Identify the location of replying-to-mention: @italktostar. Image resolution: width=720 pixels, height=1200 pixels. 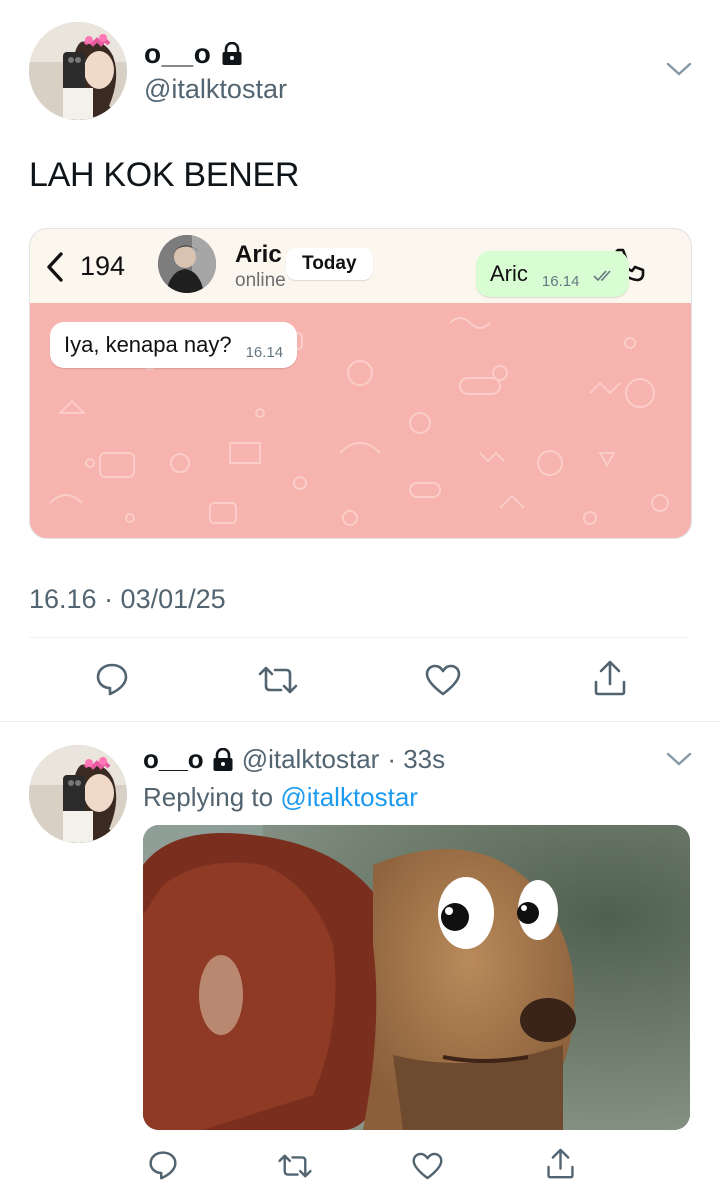
(349, 797).